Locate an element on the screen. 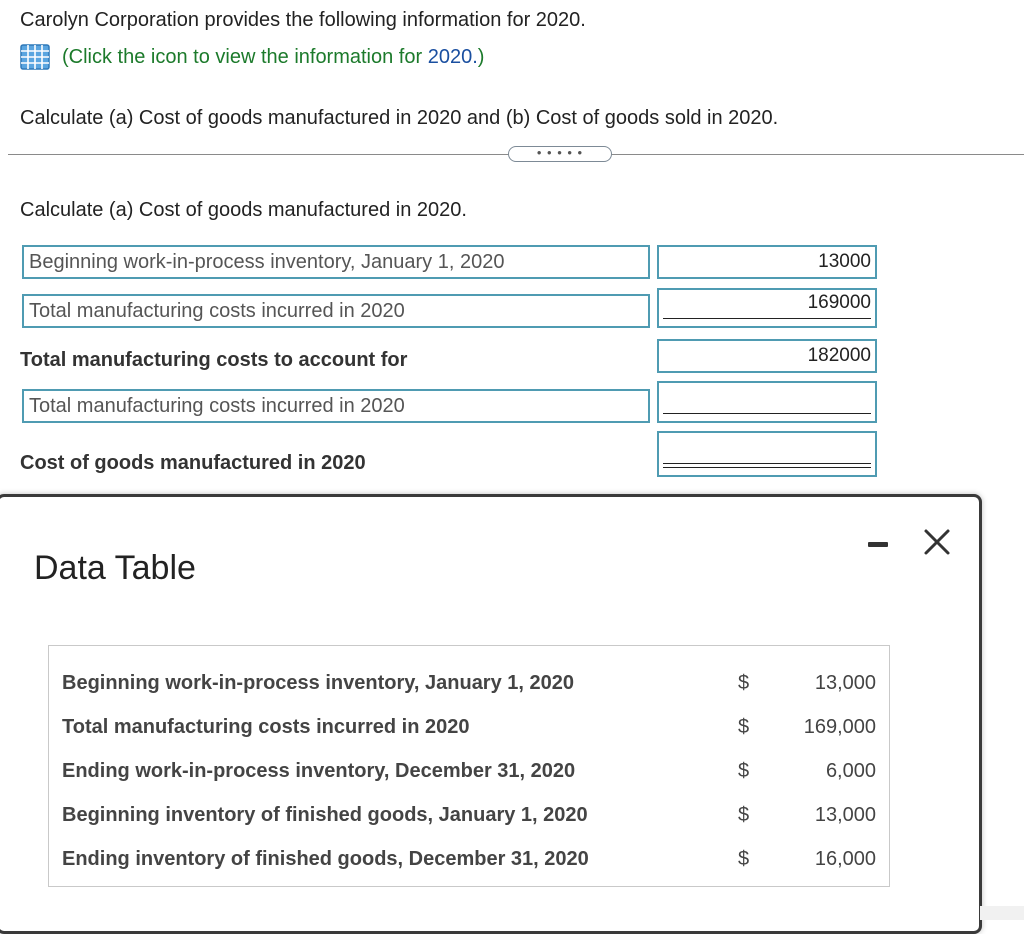 The image size is (1024, 934). row-value-2: 169000 is located at coordinates (839, 302).